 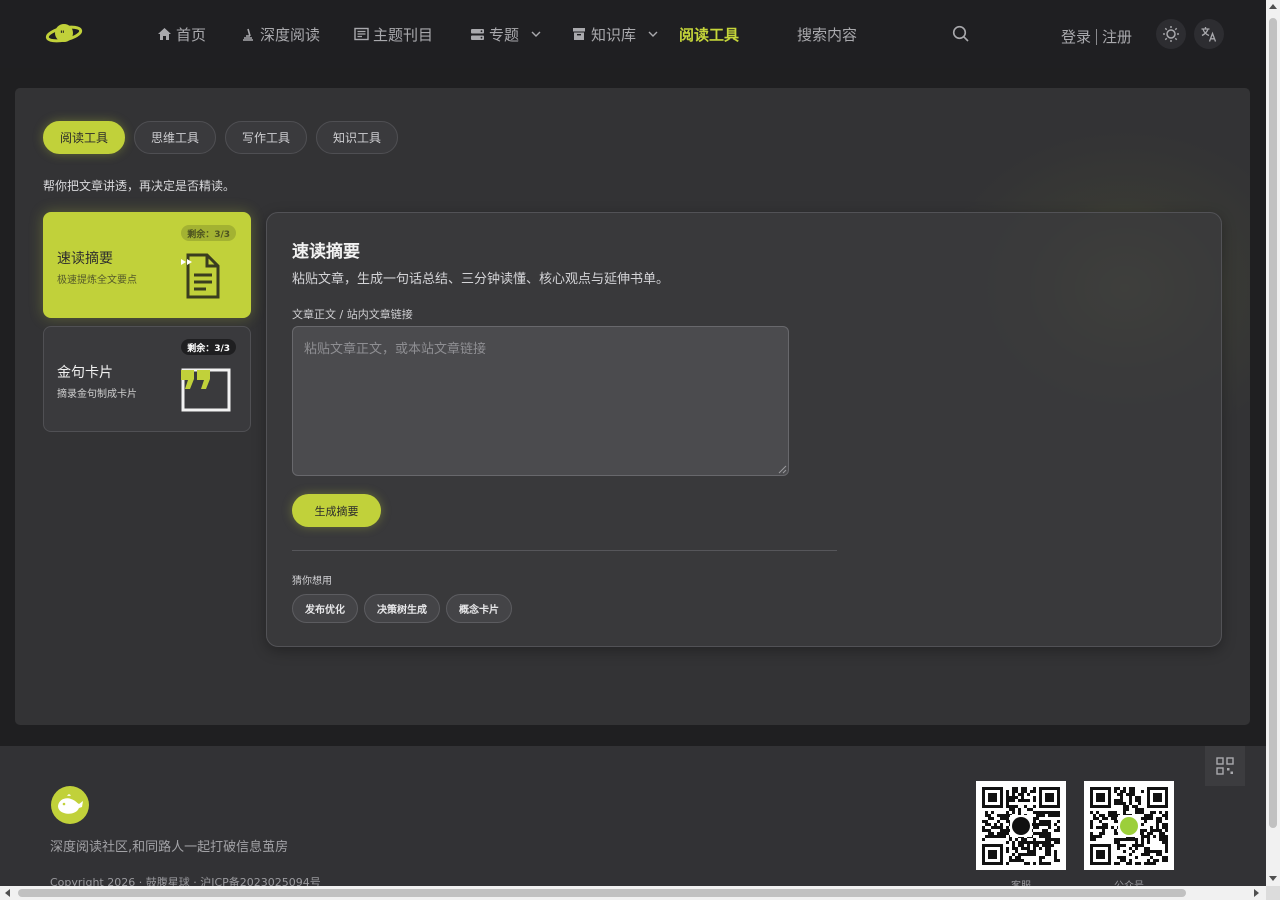 I want to click on section-divider, so click(x=564, y=550).